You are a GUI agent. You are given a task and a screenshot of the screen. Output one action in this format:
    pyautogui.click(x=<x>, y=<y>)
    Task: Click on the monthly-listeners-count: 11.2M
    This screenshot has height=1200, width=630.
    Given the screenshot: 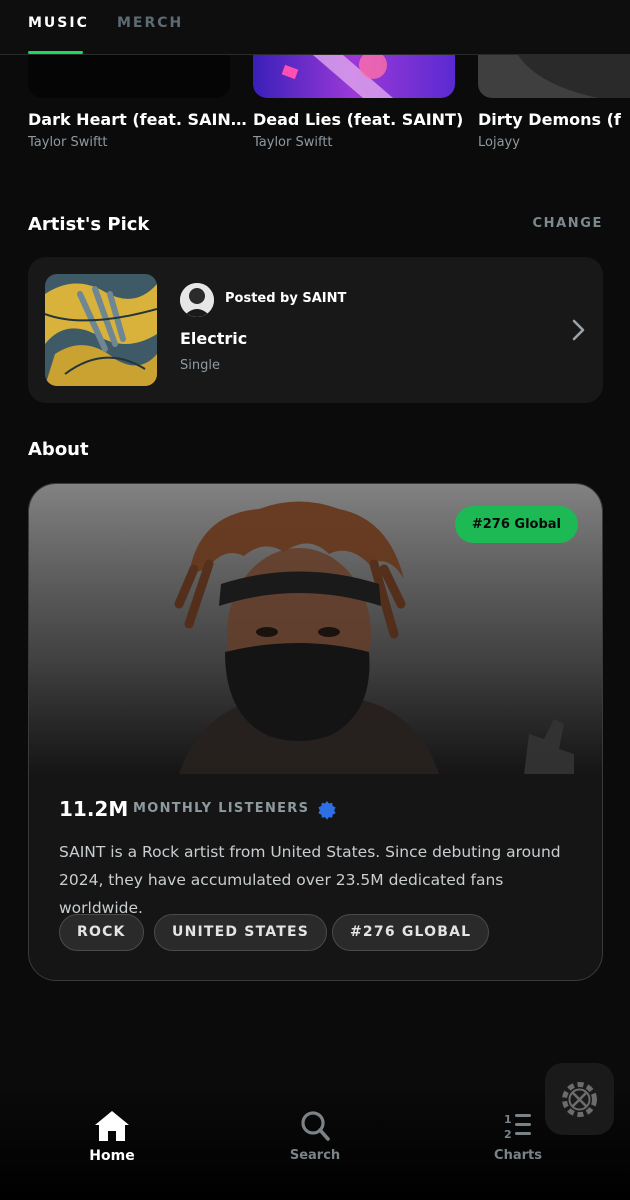 What is the action you would take?
    pyautogui.click(x=94, y=809)
    